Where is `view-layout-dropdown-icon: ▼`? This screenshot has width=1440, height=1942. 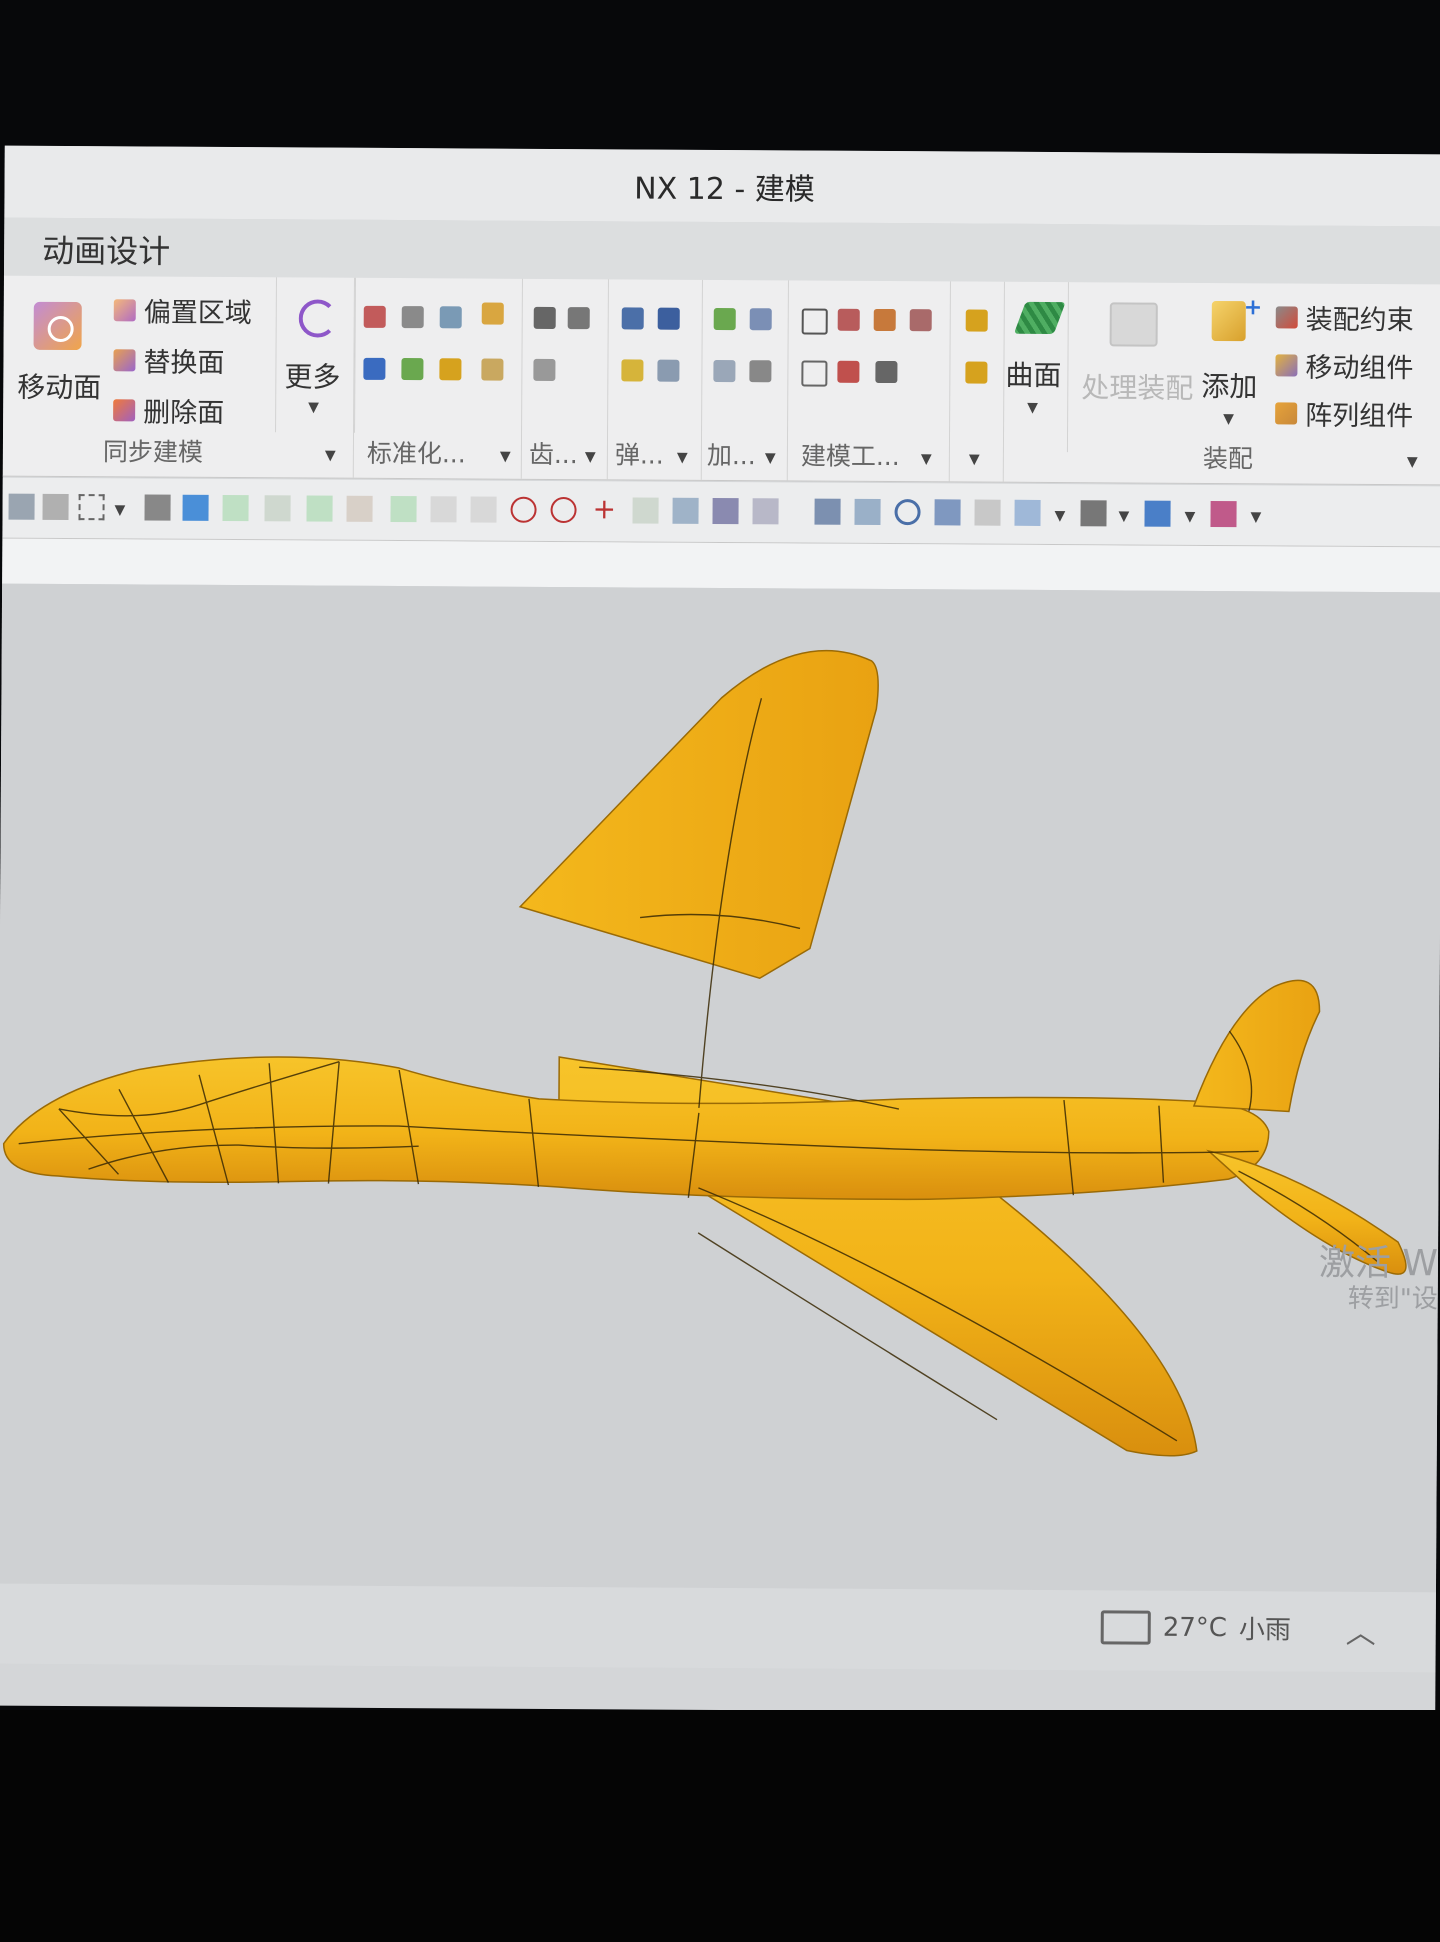 view-layout-dropdown-icon: ▼ is located at coordinates (1059, 516).